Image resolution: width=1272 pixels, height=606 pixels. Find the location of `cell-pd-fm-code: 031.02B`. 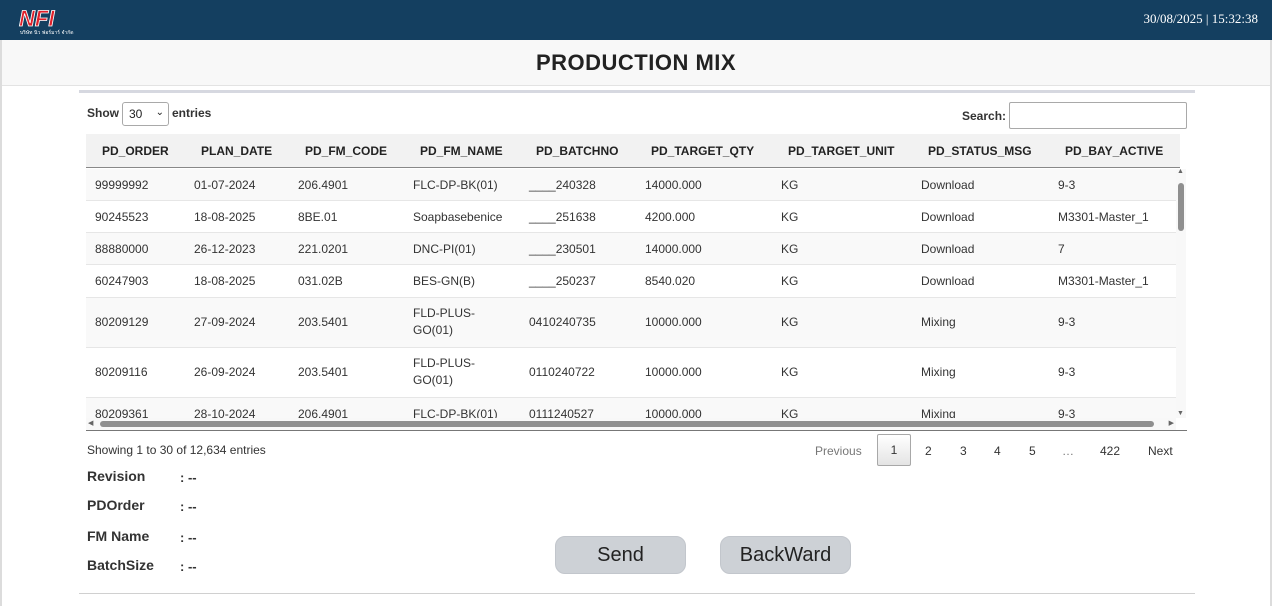

cell-pd-fm-code: 031.02B is located at coordinates (320, 281).